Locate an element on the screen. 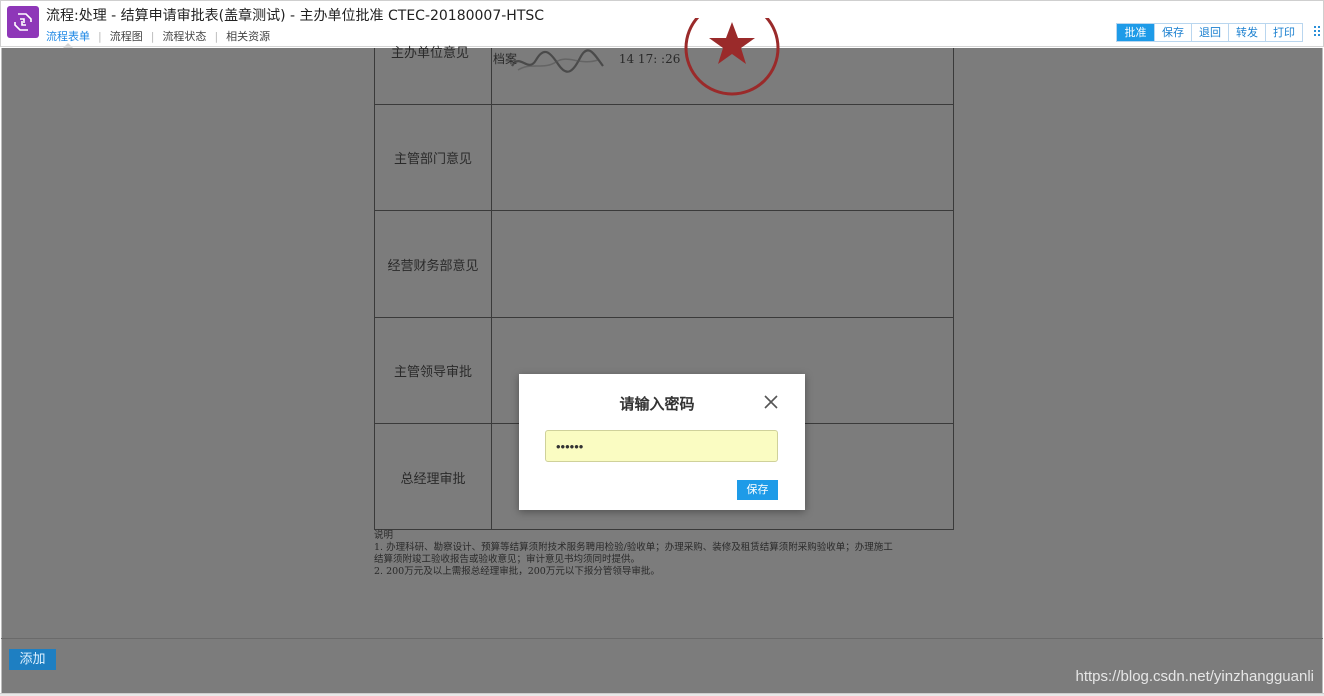 The image size is (1324, 696). approve-button: 批准 is located at coordinates (1135, 32).